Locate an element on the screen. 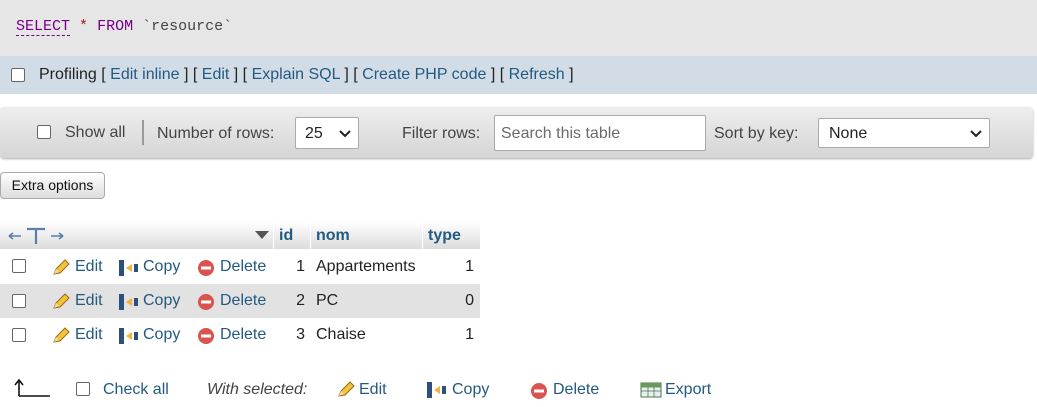 The image size is (1037, 407). sort-by-key-value: None is located at coordinates (848, 133).